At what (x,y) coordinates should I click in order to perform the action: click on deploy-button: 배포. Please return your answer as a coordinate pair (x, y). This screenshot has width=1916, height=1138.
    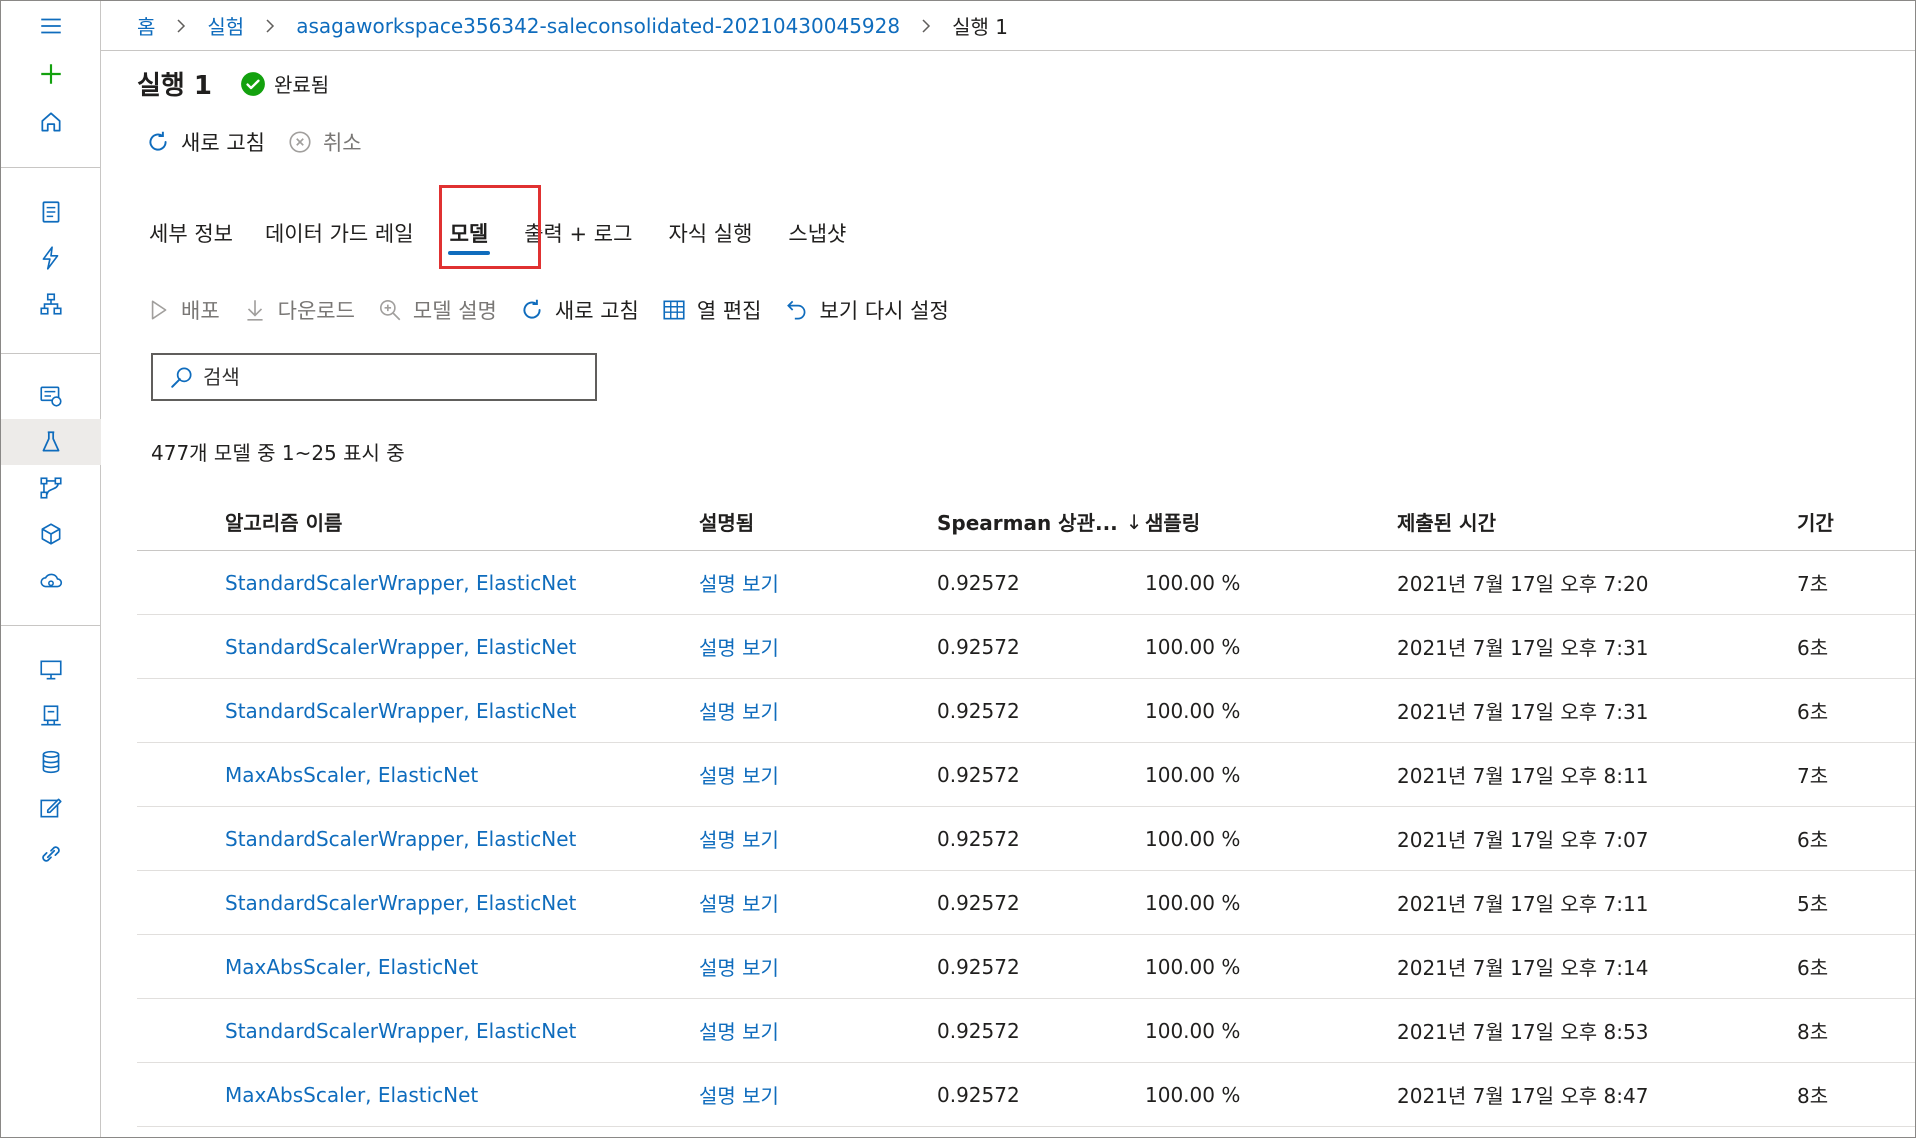
    Looking at the image, I should click on (182, 310).